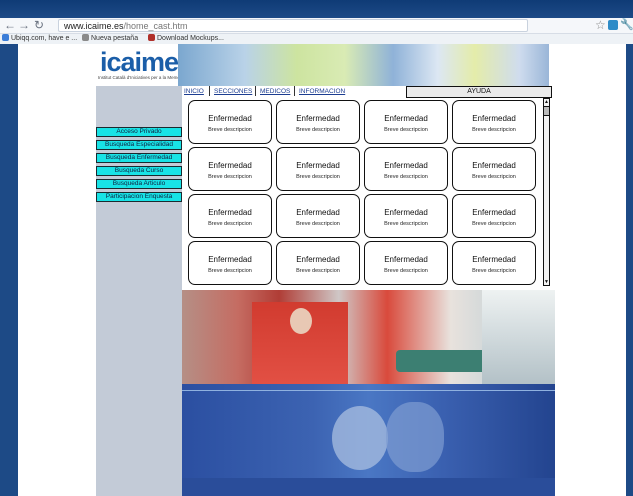 This screenshot has height=496, width=633. Describe the element at coordinates (322, 91) in the screenshot. I see `nav-informacion: INFORMACION` at that location.